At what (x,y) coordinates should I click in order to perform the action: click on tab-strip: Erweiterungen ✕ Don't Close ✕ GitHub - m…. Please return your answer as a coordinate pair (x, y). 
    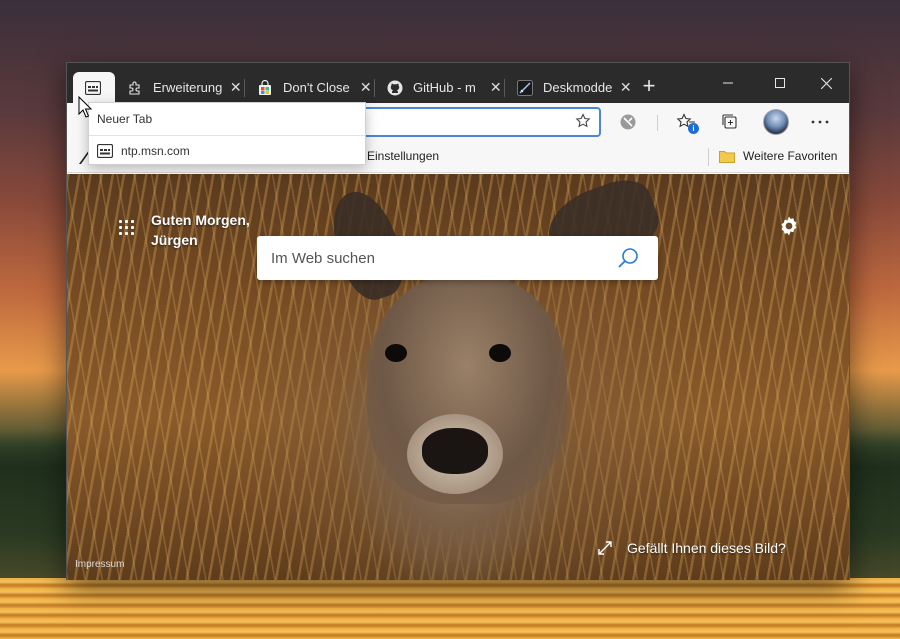
    Looking at the image, I should click on (458, 83).